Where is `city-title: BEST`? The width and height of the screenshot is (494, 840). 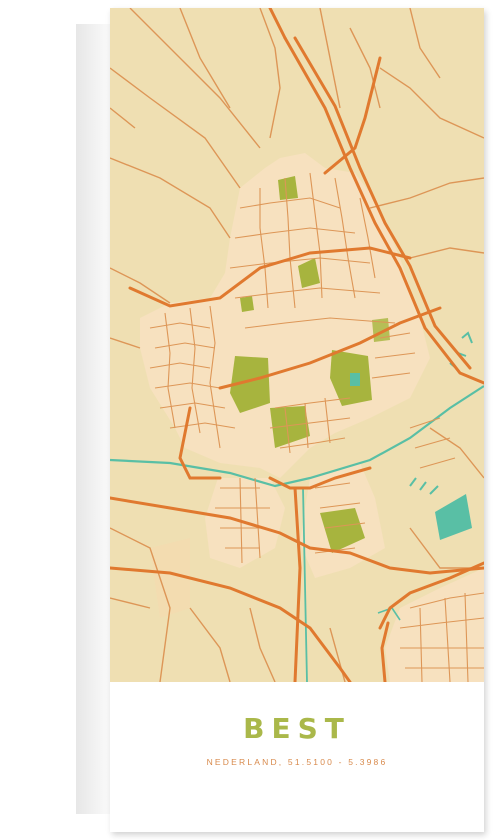 city-title: BEST is located at coordinates (297, 728).